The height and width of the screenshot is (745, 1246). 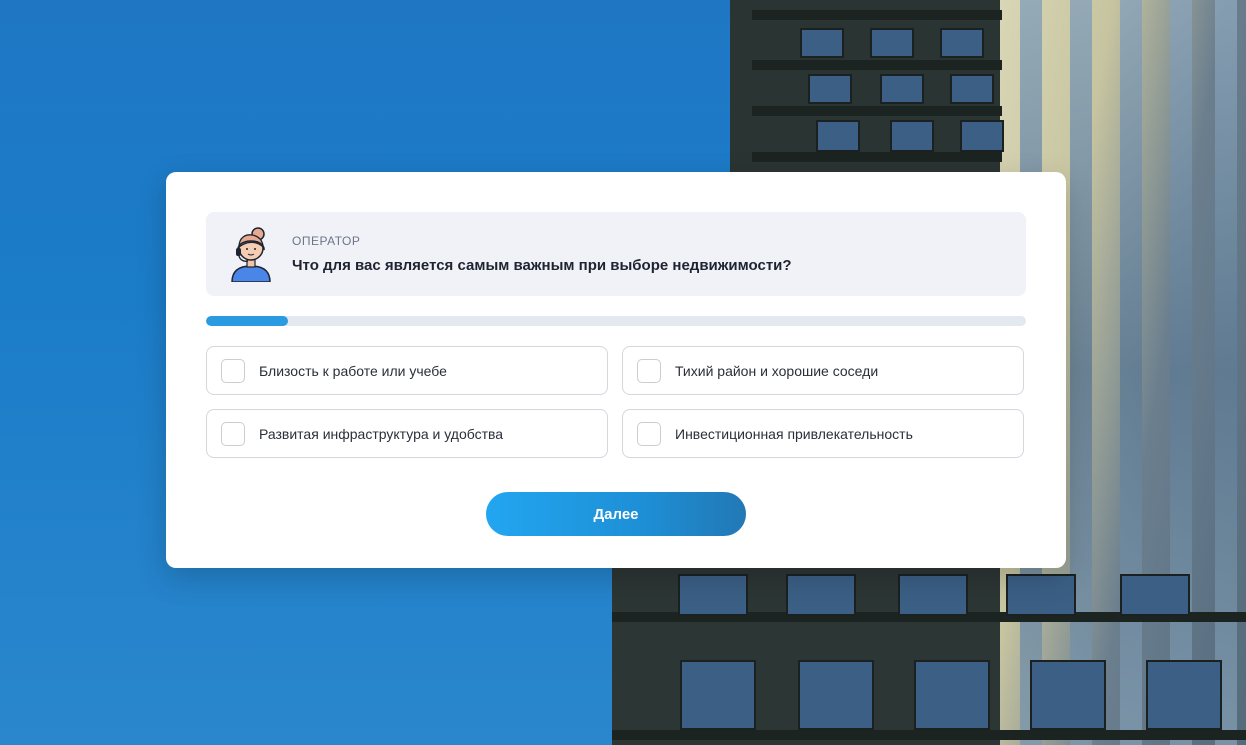 I want to click on option-card: Развитая инфраструктура и удобства, so click(x=407, y=433).